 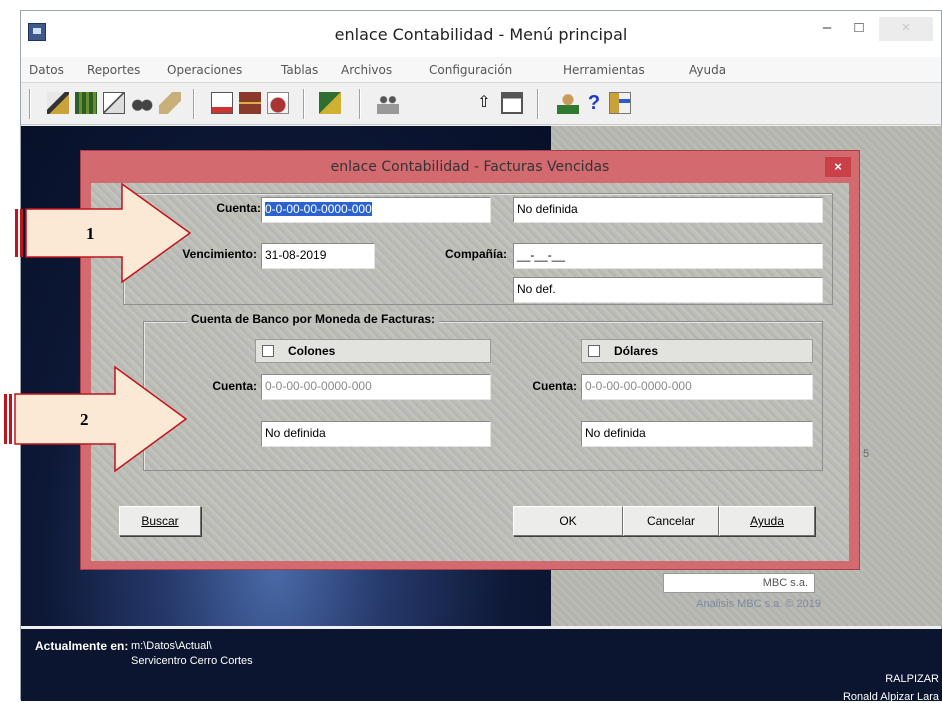 What do you see at coordinates (171, 646) in the screenshot?
I see `status-path: m:\Datos\Actual\` at bounding box center [171, 646].